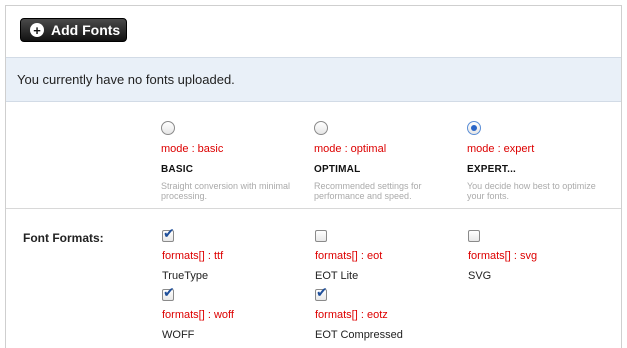  I want to click on plus-circle-icon: +, so click(37, 30).